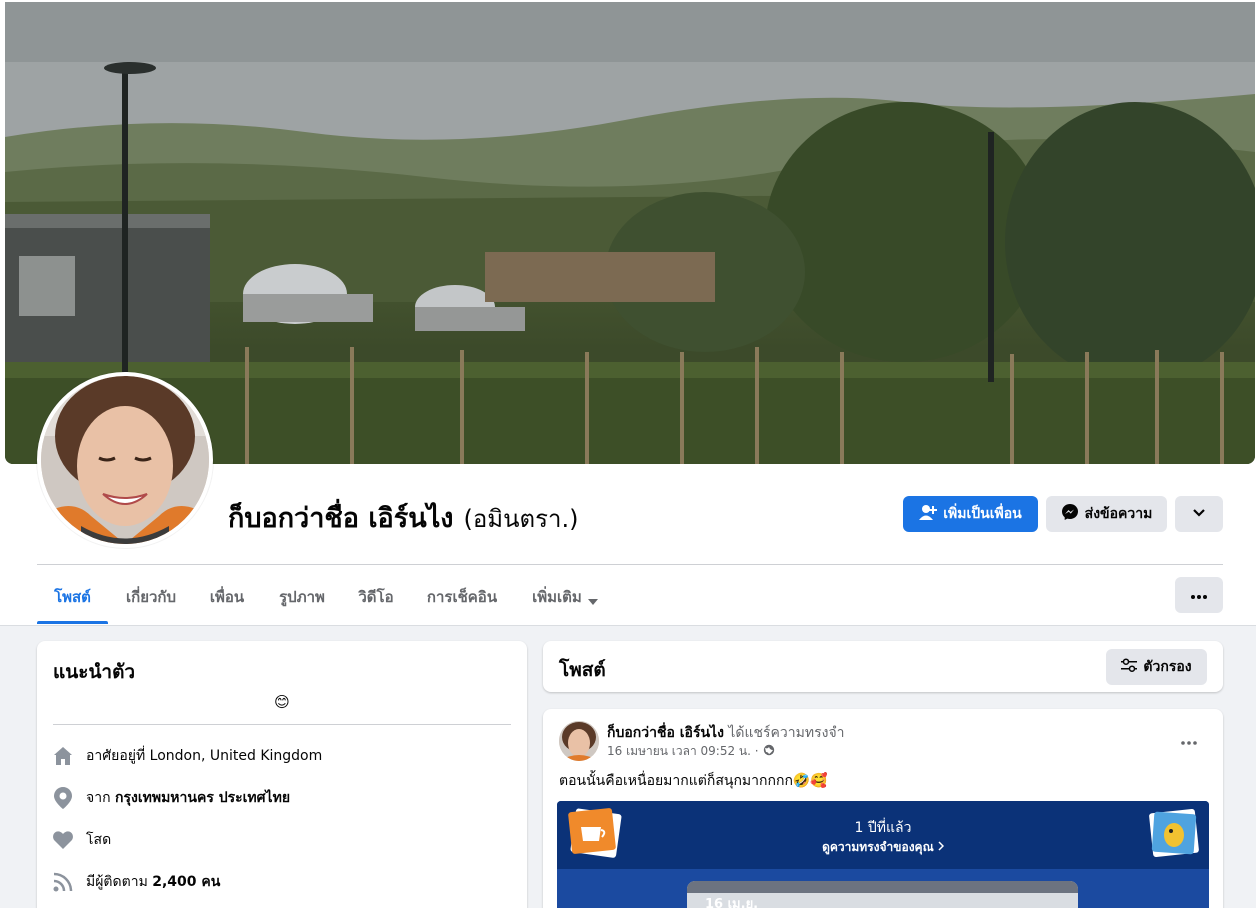 The width and height of the screenshot is (1256, 908). I want to click on memory-photo-roof, so click(882, 887).